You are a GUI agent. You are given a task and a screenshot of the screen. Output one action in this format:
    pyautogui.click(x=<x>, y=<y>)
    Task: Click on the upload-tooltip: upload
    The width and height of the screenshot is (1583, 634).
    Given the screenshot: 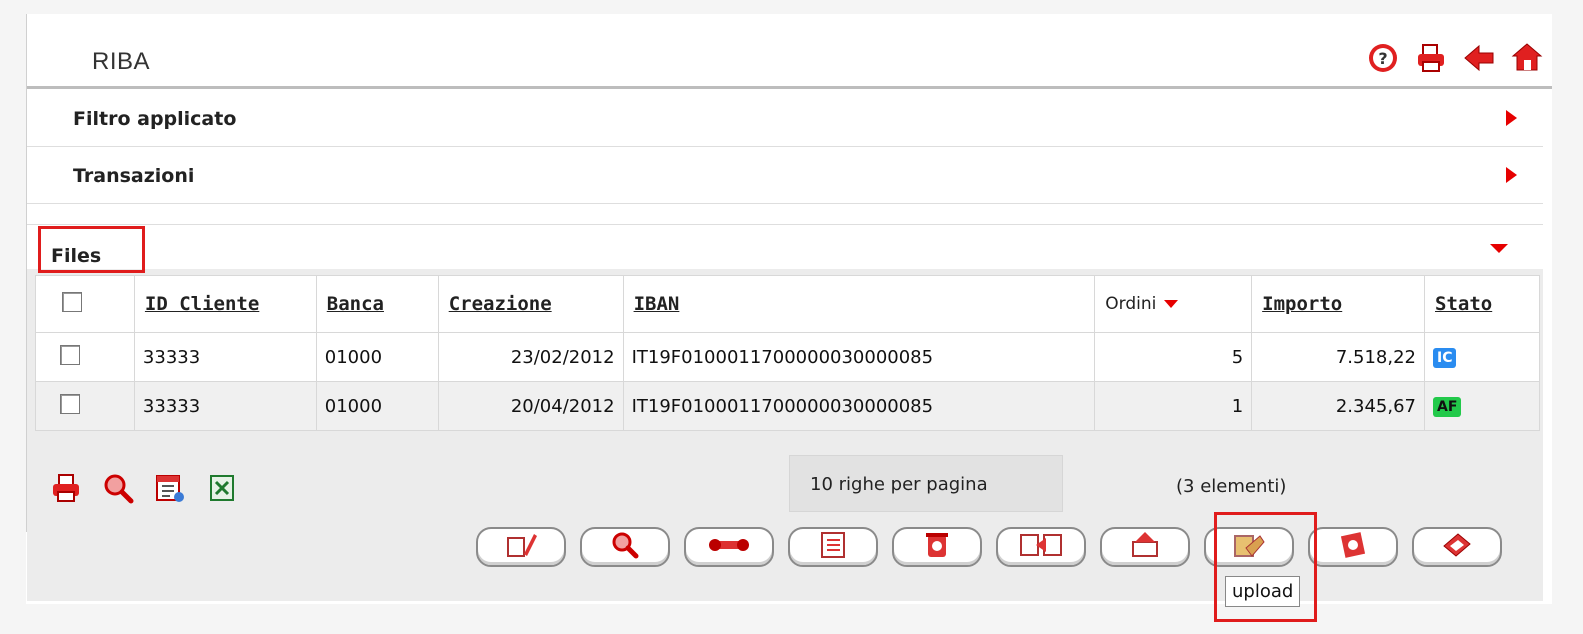 What is the action you would take?
    pyautogui.click(x=1263, y=591)
    